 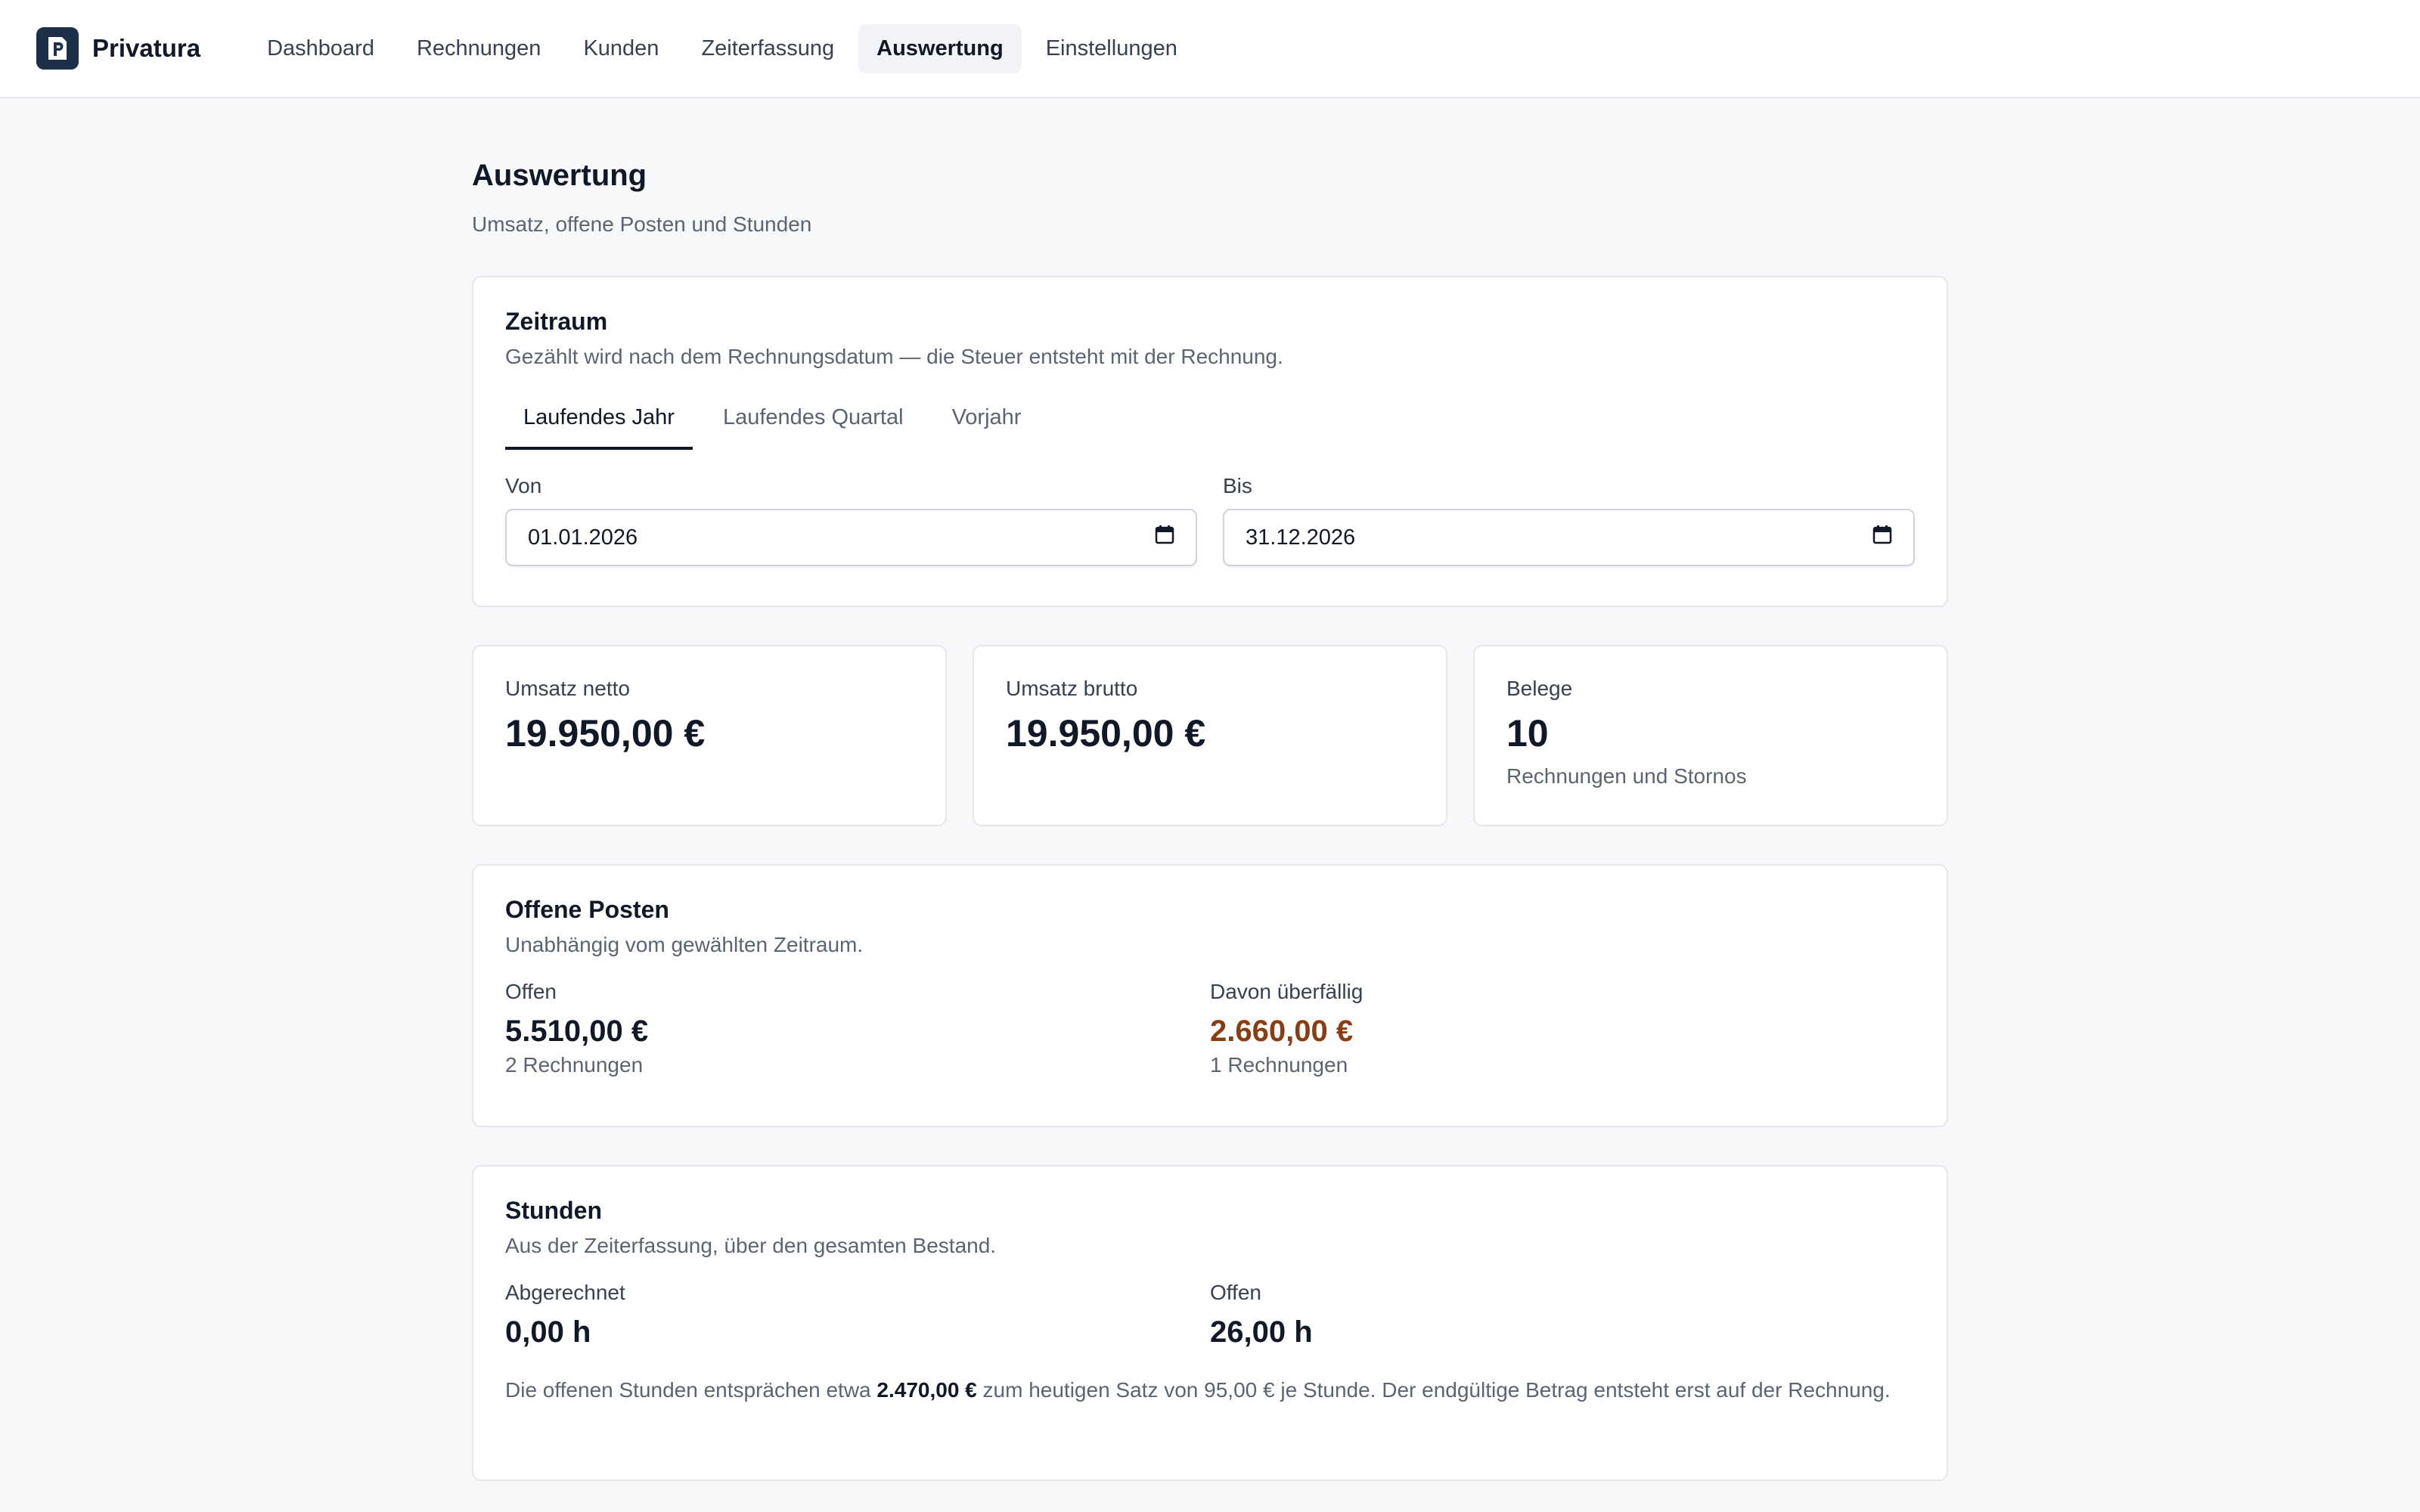 What do you see at coordinates (1301, 537) in the screenshot?
I see `bis-date-value: 31.12.2026` at bounding box center [1301, 537].